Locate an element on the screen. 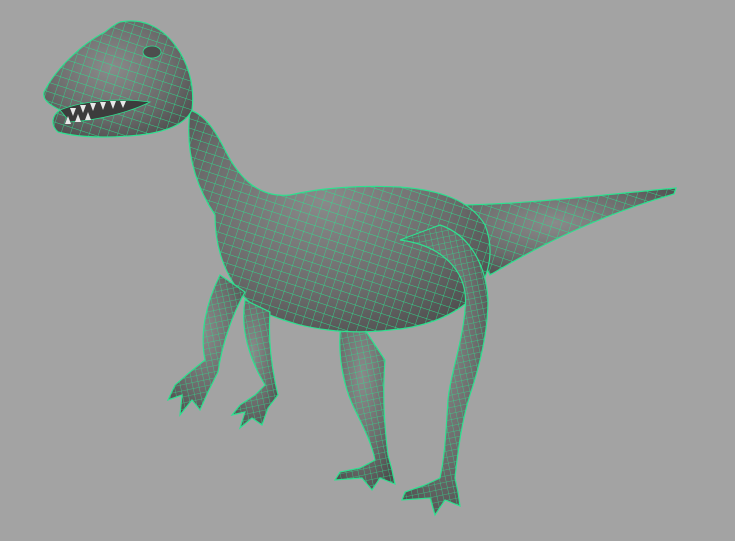 The image size is (735, 541). head is located at coordinates (118, 79).